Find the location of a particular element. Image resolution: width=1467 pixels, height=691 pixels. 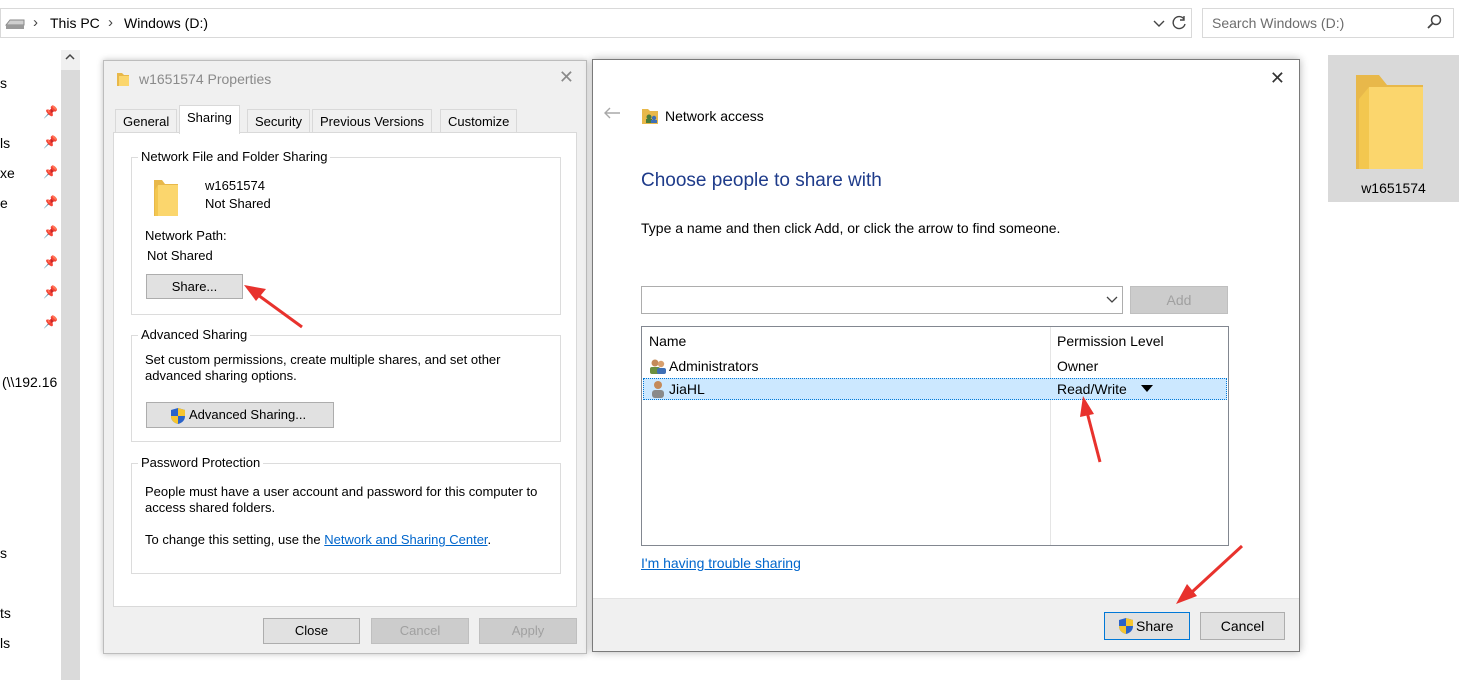

change-setting-prefix: To change this setting, use the is located at coordinates (235, 539).